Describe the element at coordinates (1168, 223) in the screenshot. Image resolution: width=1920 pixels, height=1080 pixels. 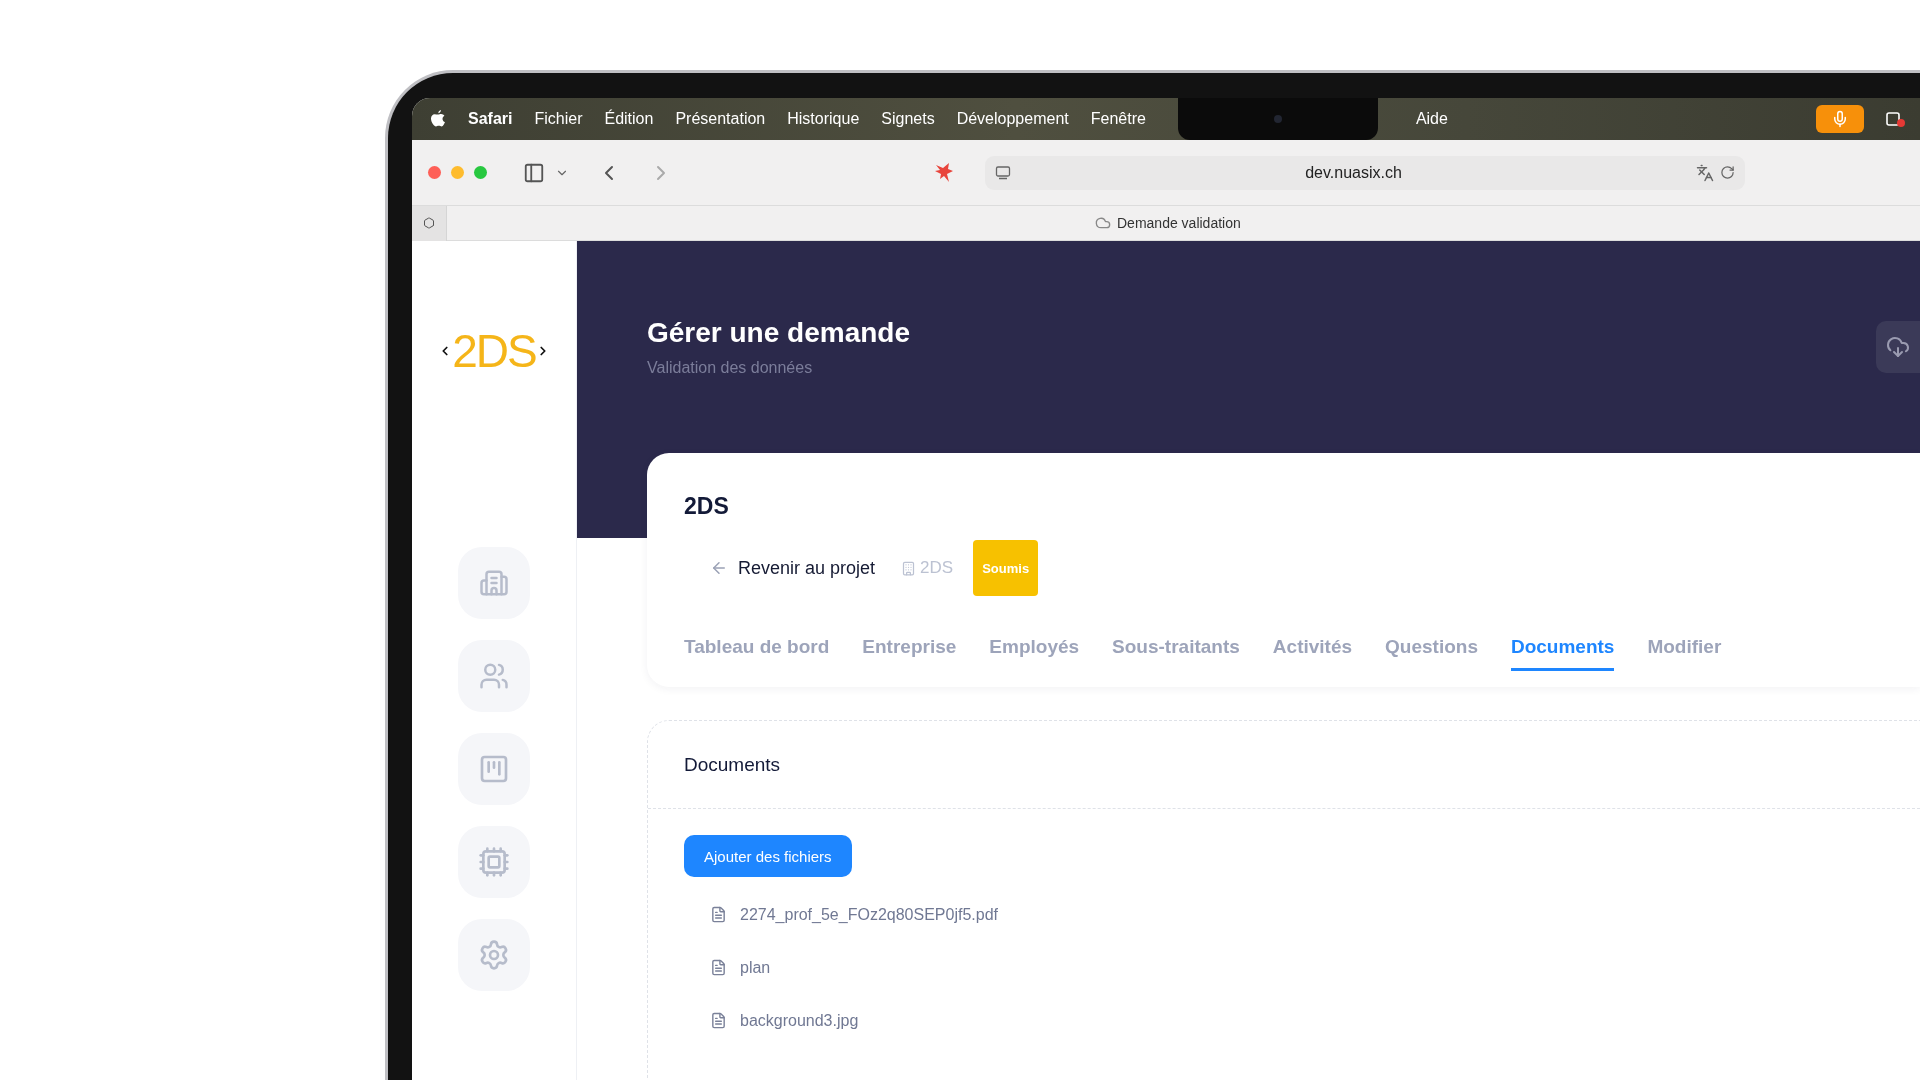
I see `browser-tab: Demande validation` at that location.